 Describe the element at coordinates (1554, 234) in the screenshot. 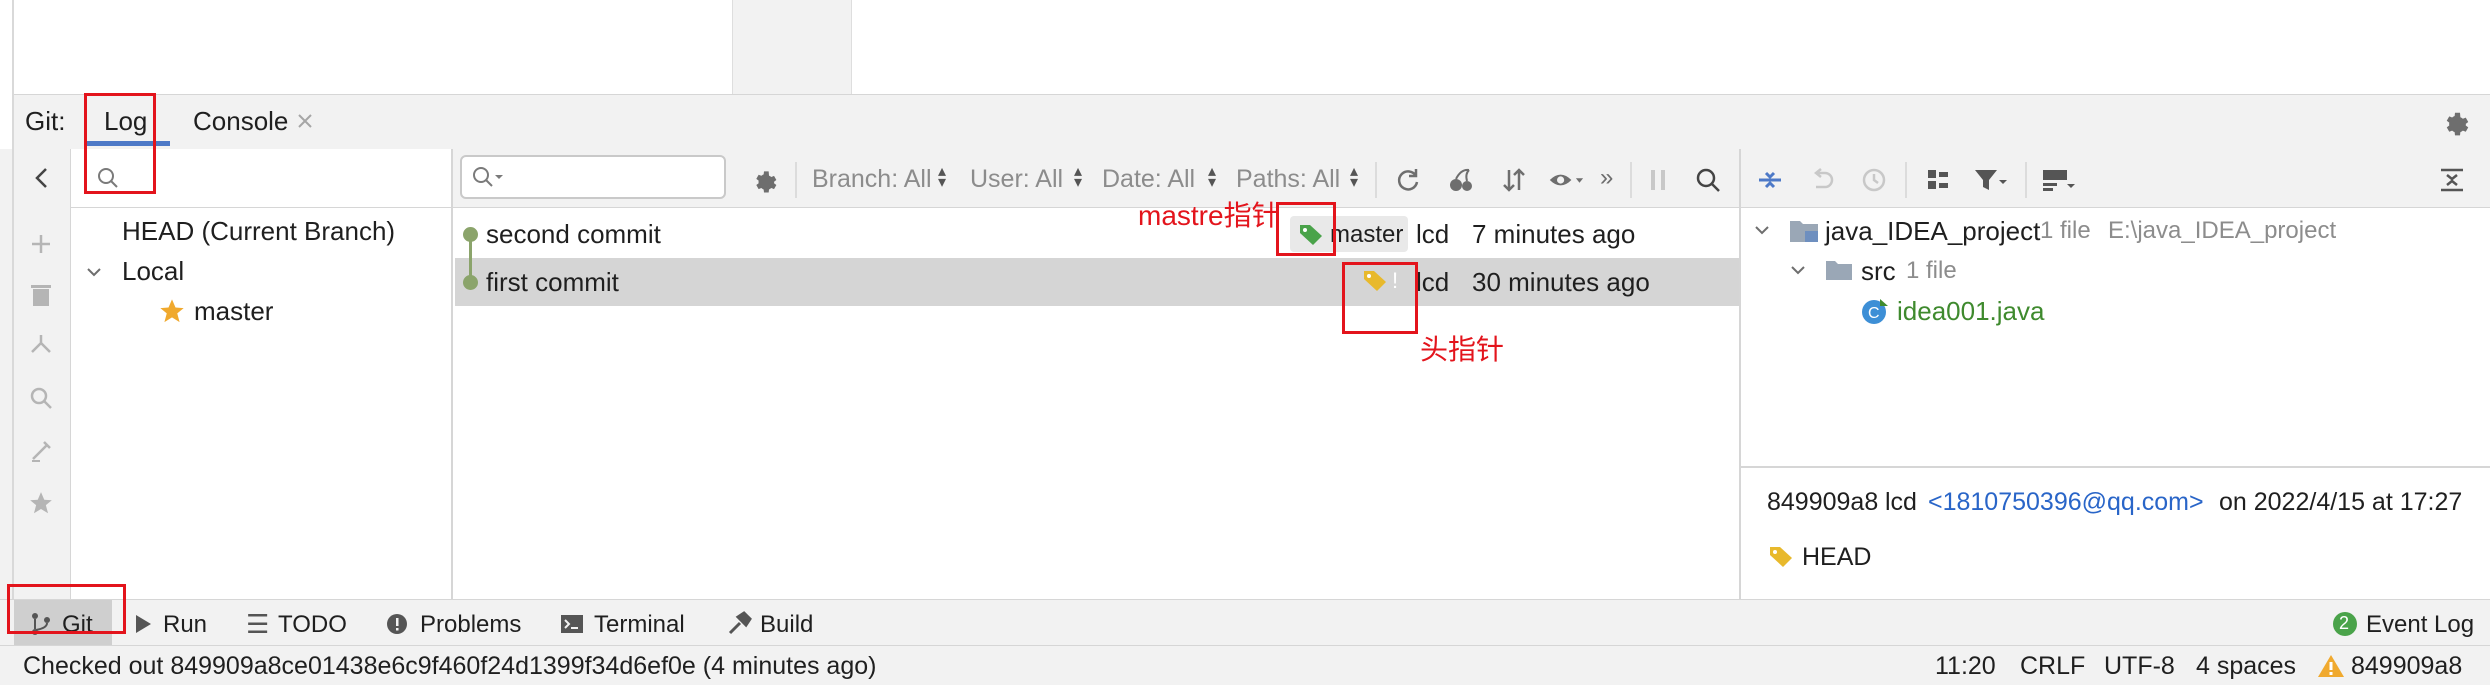

I see `commit-time: 7 minutes ago` at that location.